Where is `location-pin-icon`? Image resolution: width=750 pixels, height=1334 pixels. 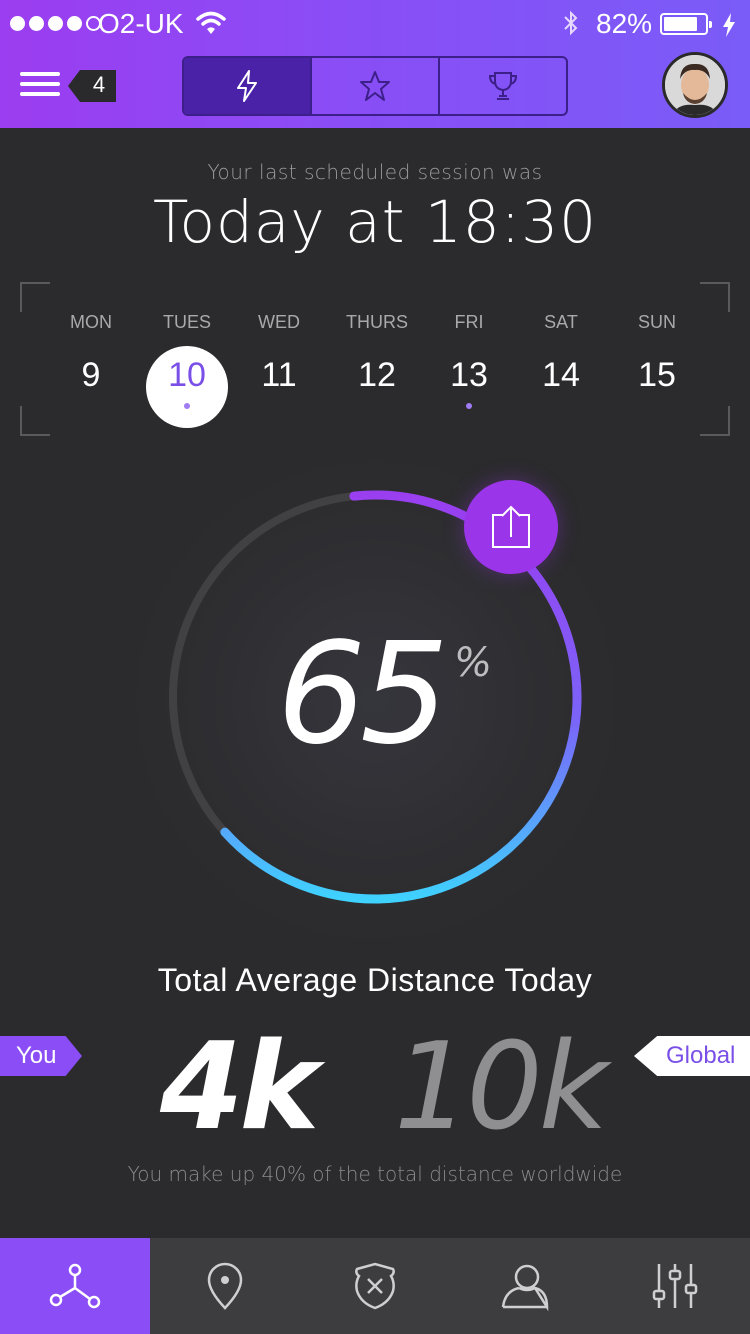 location-pin-icon is located at coordinates (225, 1286).